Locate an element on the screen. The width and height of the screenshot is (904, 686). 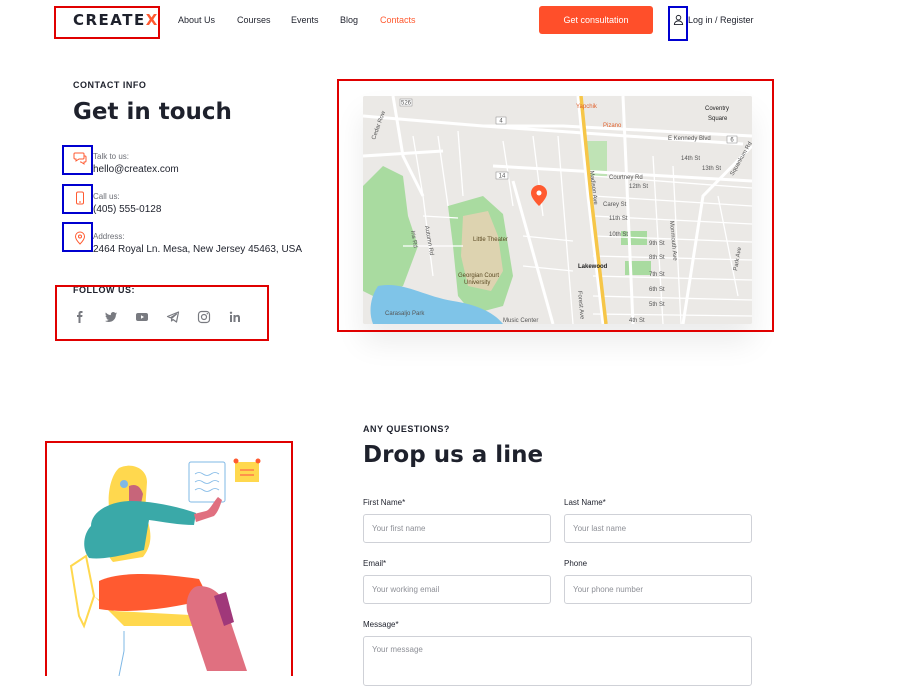
message-textarea: Your message is located at coordinates (557, 661).